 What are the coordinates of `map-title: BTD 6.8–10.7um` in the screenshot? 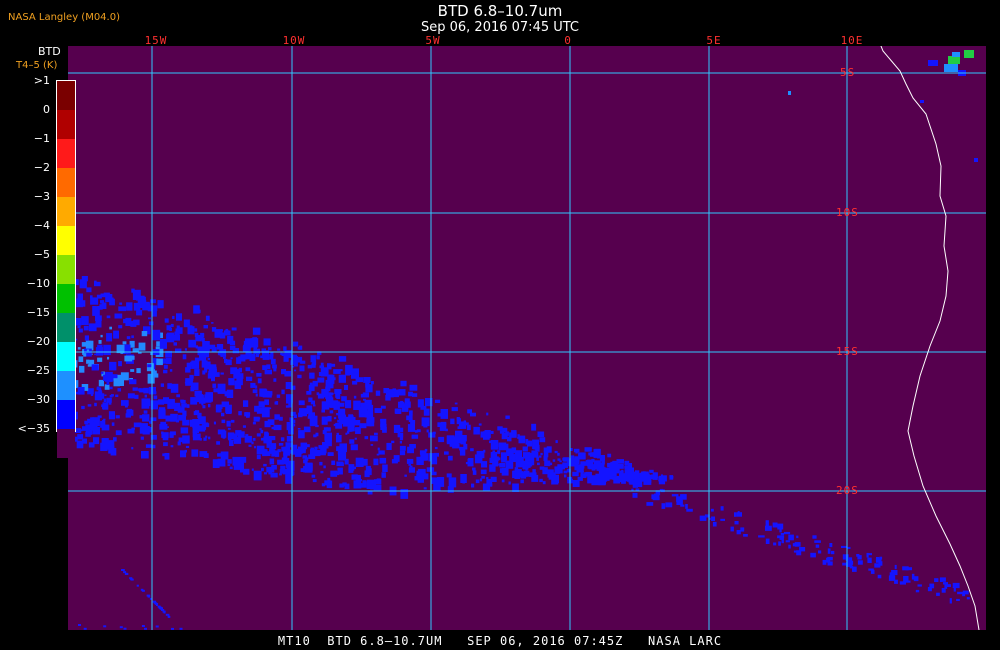 It's located at (500, 11).